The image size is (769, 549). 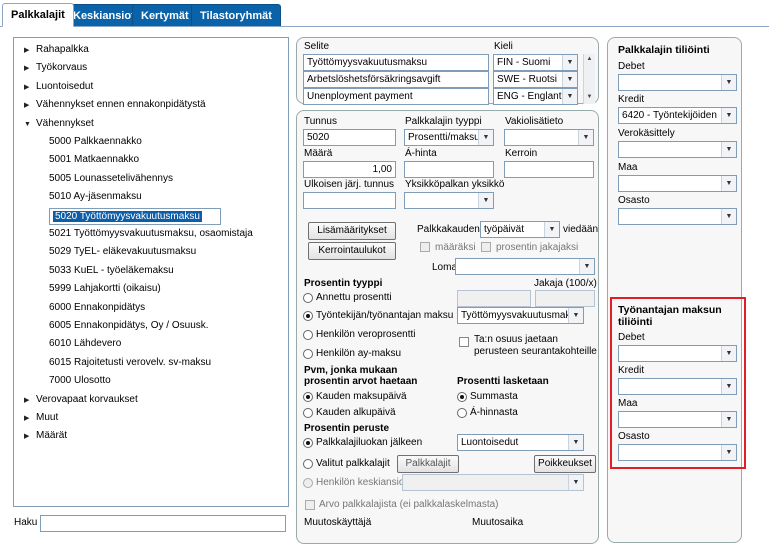 What do you see at coordinates (308, 464) in the screenshot?
I see `valitut-radio` at bounding box center [308, 464].